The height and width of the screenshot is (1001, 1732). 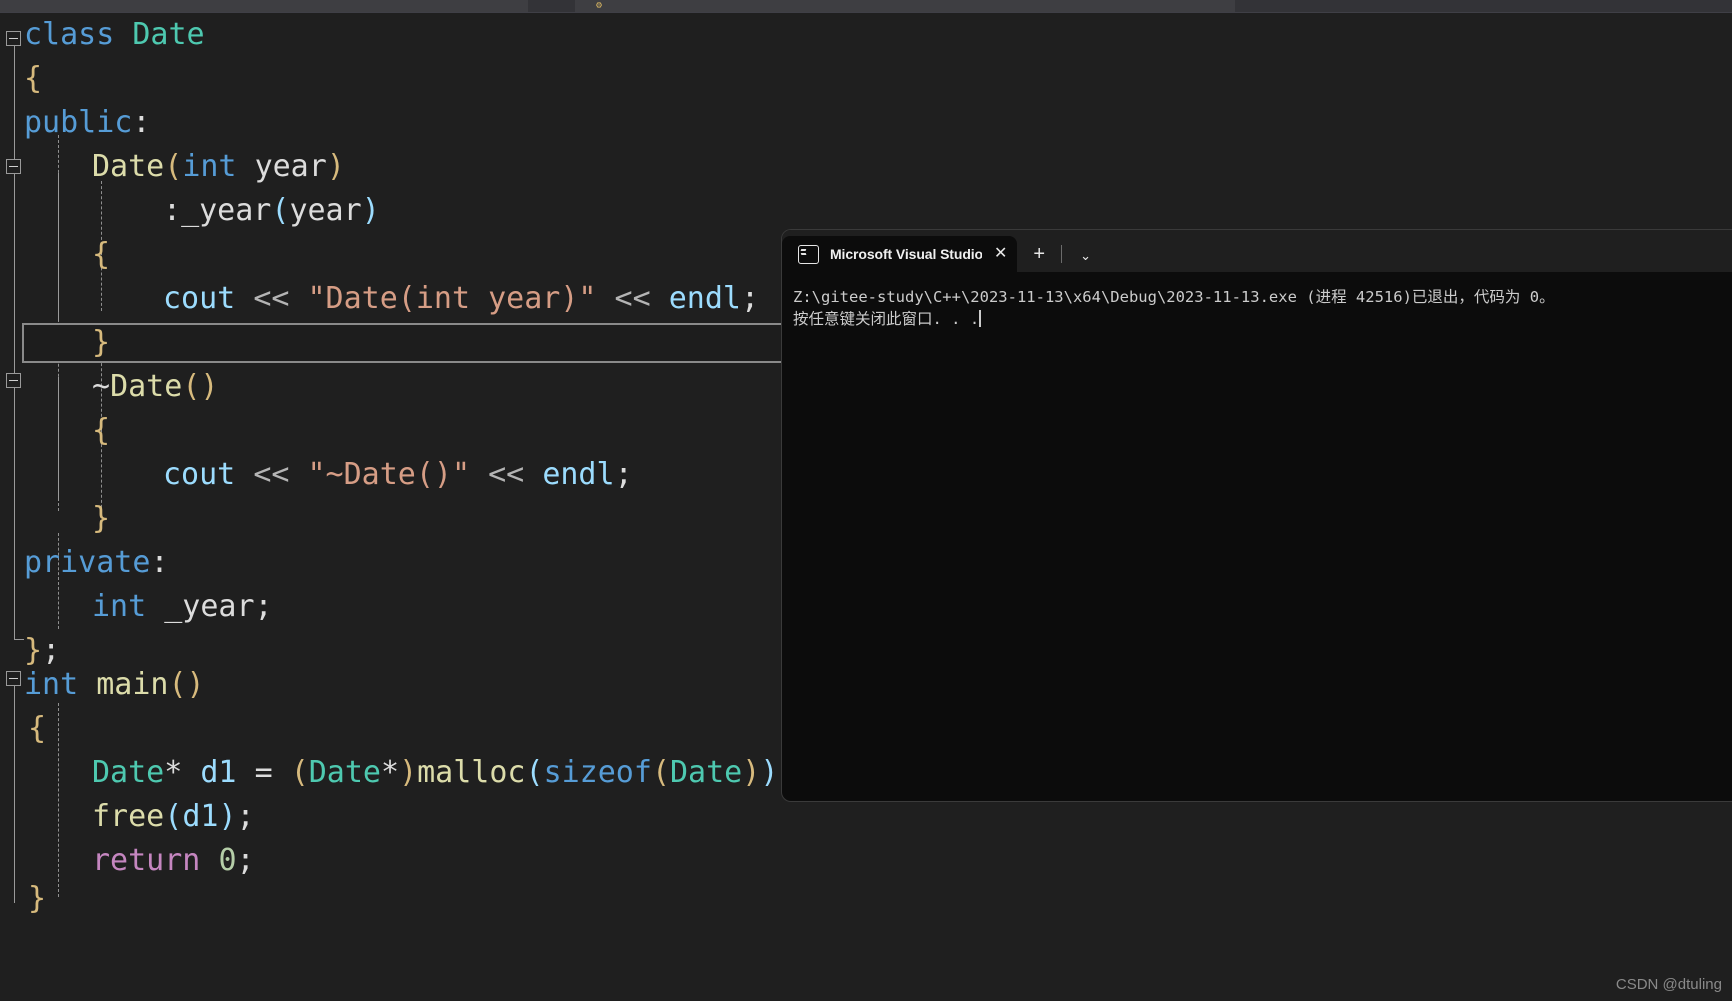 What do you see at coordinates (1668, 984) in the screenshot?
I see `watermark: CSDN @dtuling` at bounding box center [1668, 984].